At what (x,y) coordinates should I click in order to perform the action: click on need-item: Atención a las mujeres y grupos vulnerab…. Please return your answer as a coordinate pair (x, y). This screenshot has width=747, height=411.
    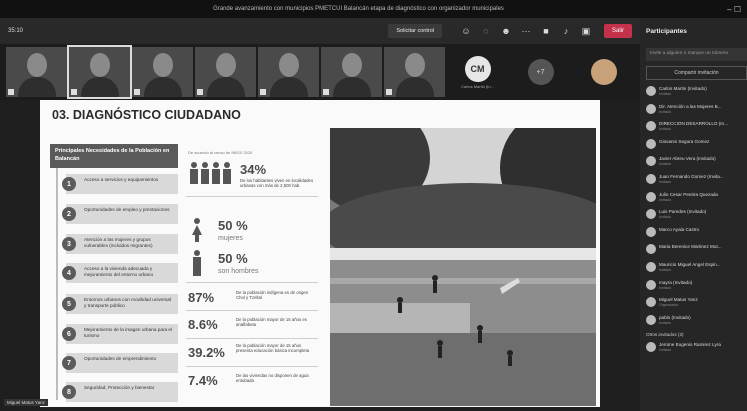
    Looking at the image, I should click on (122, 244).